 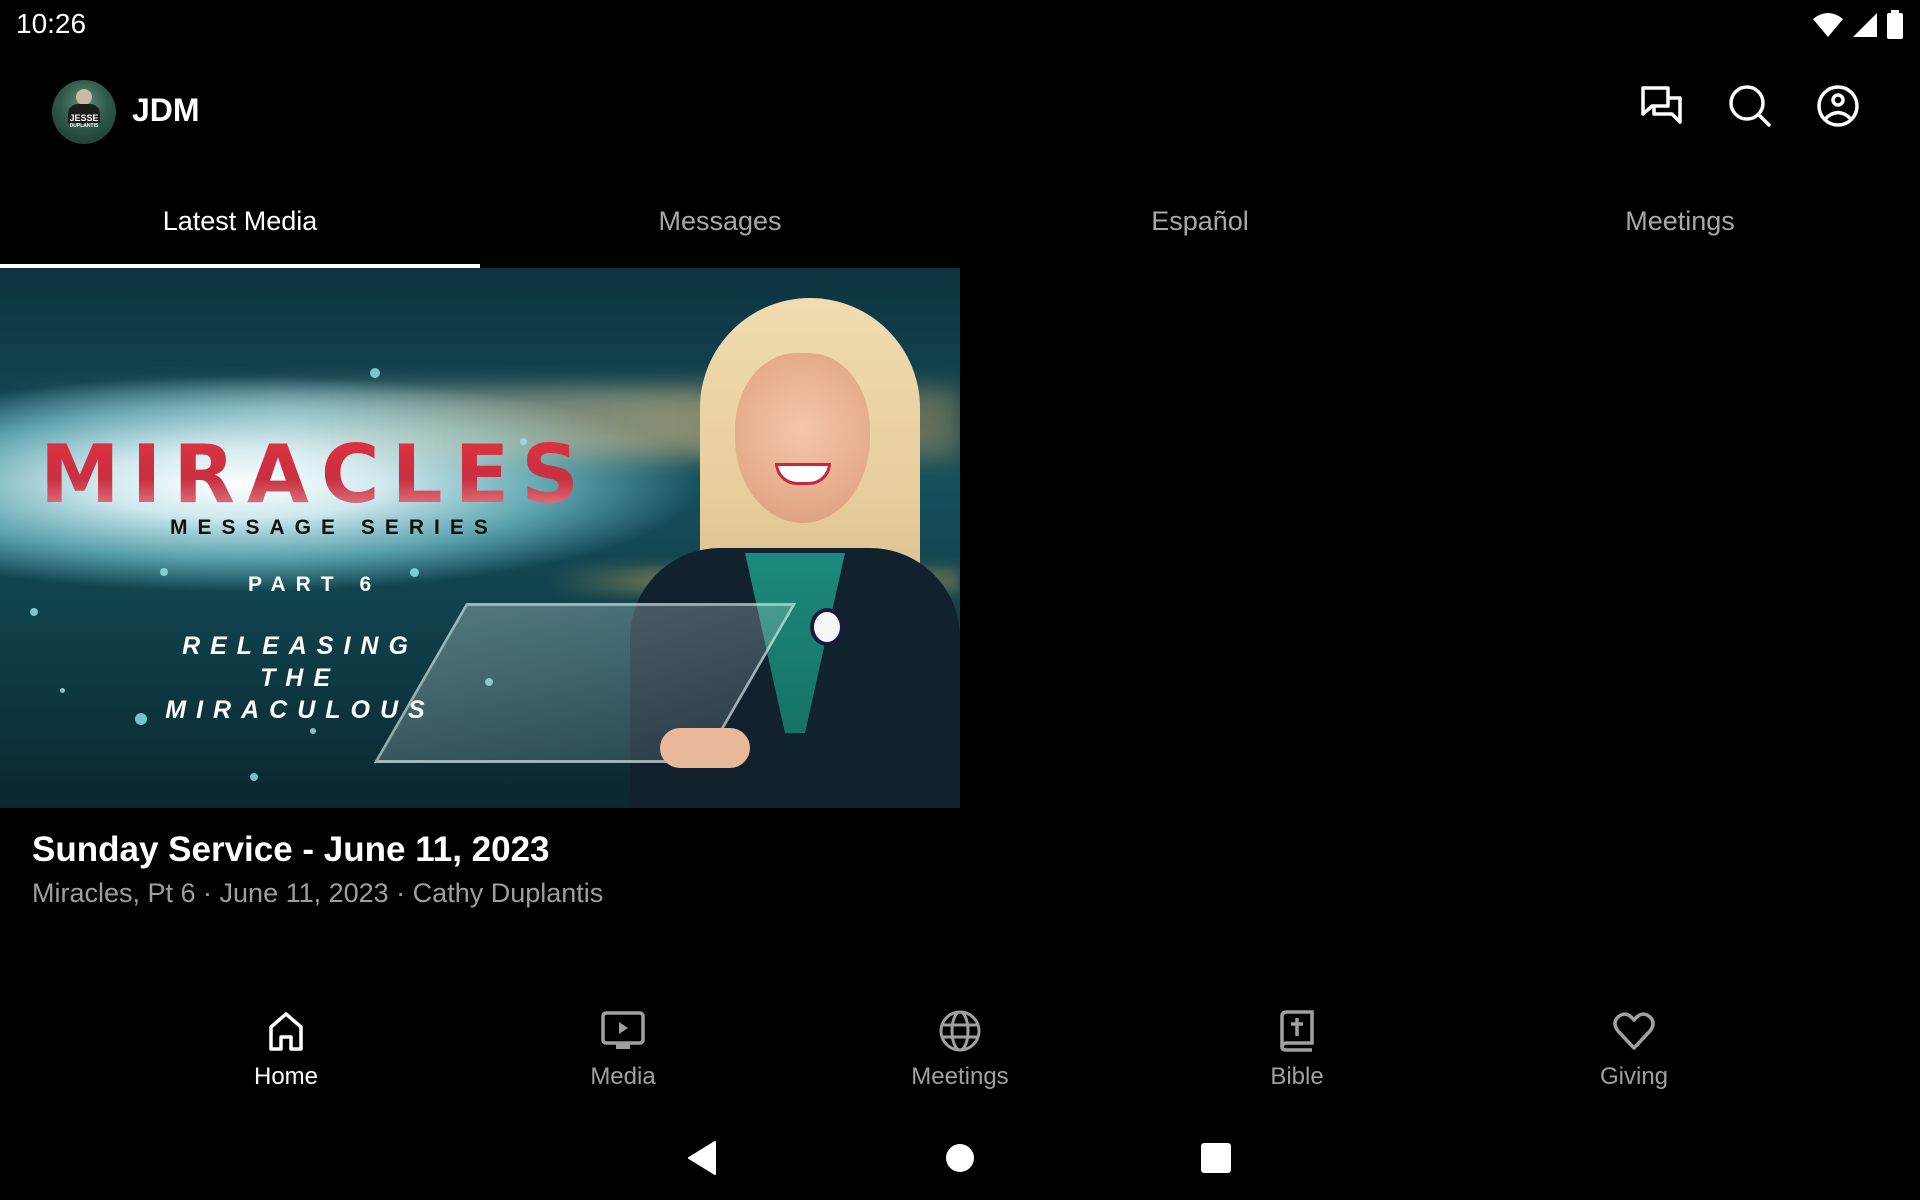 What do you see at coordinates (334, 527) in the screenshot?
I see `thumbnail-series-subtitle: MESSAGE SERIES` at bounding box center [334, 527].